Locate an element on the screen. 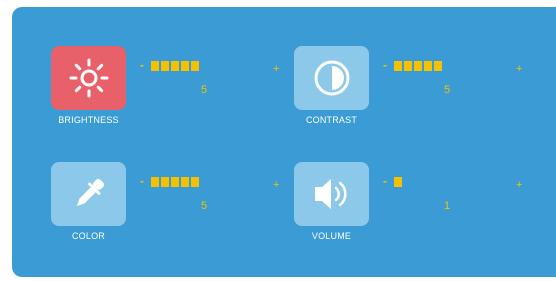  brightness-decrease-button: - is located at coordinates (142, 65).